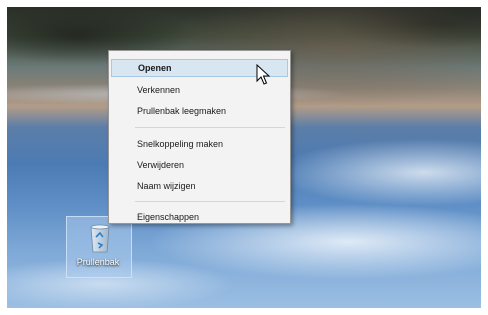 The image size is (488, 315). I want to click on mouse-pointer-icon, so click(263, 74).